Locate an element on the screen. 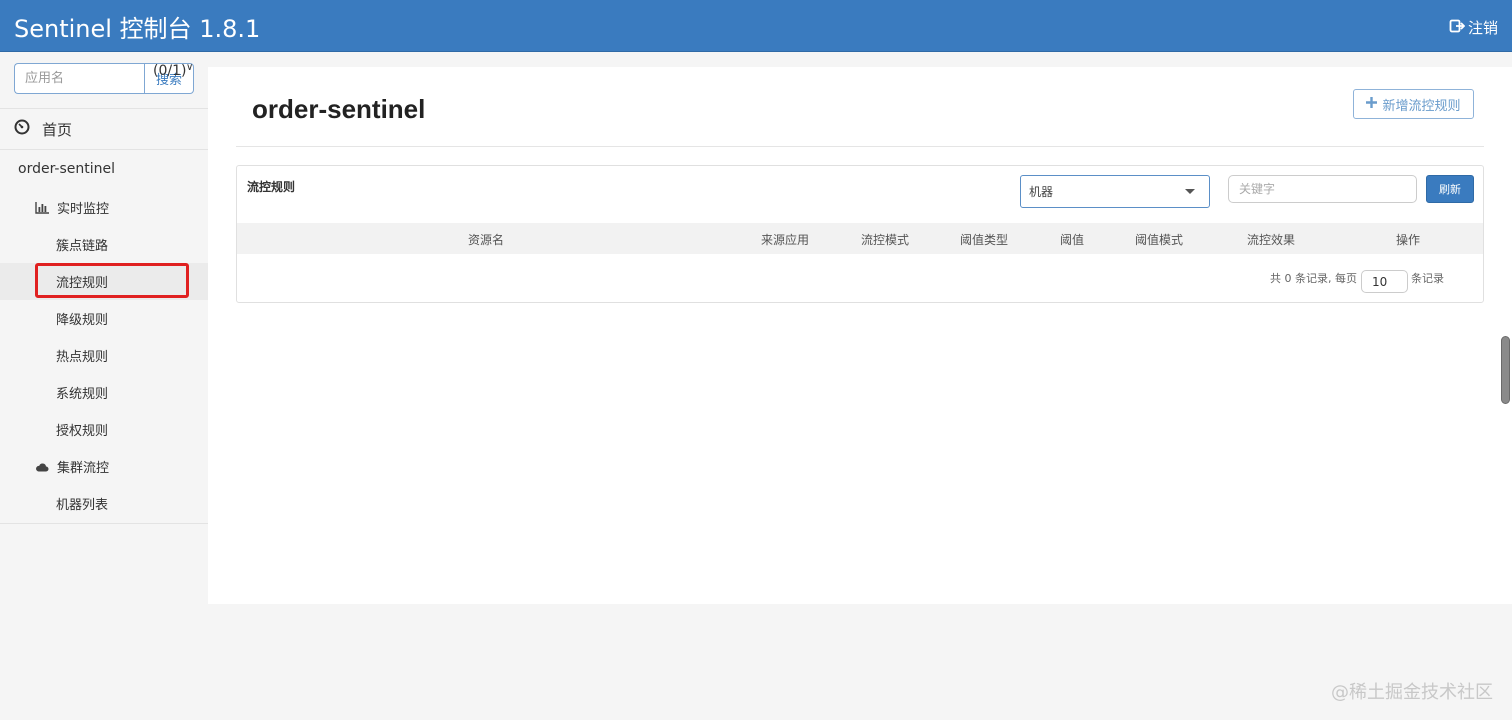  app-search-input is located at coordinates (79, 78).